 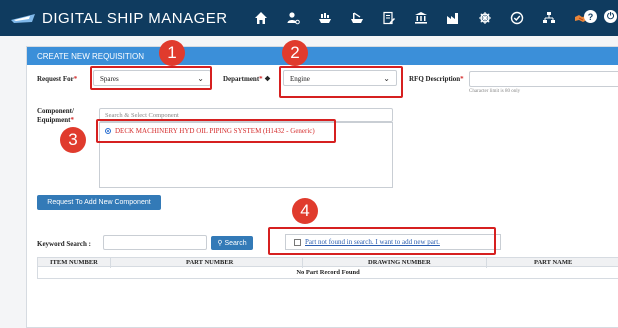 I want to click on search-icon: ⚲, so click(x=220, y=243).